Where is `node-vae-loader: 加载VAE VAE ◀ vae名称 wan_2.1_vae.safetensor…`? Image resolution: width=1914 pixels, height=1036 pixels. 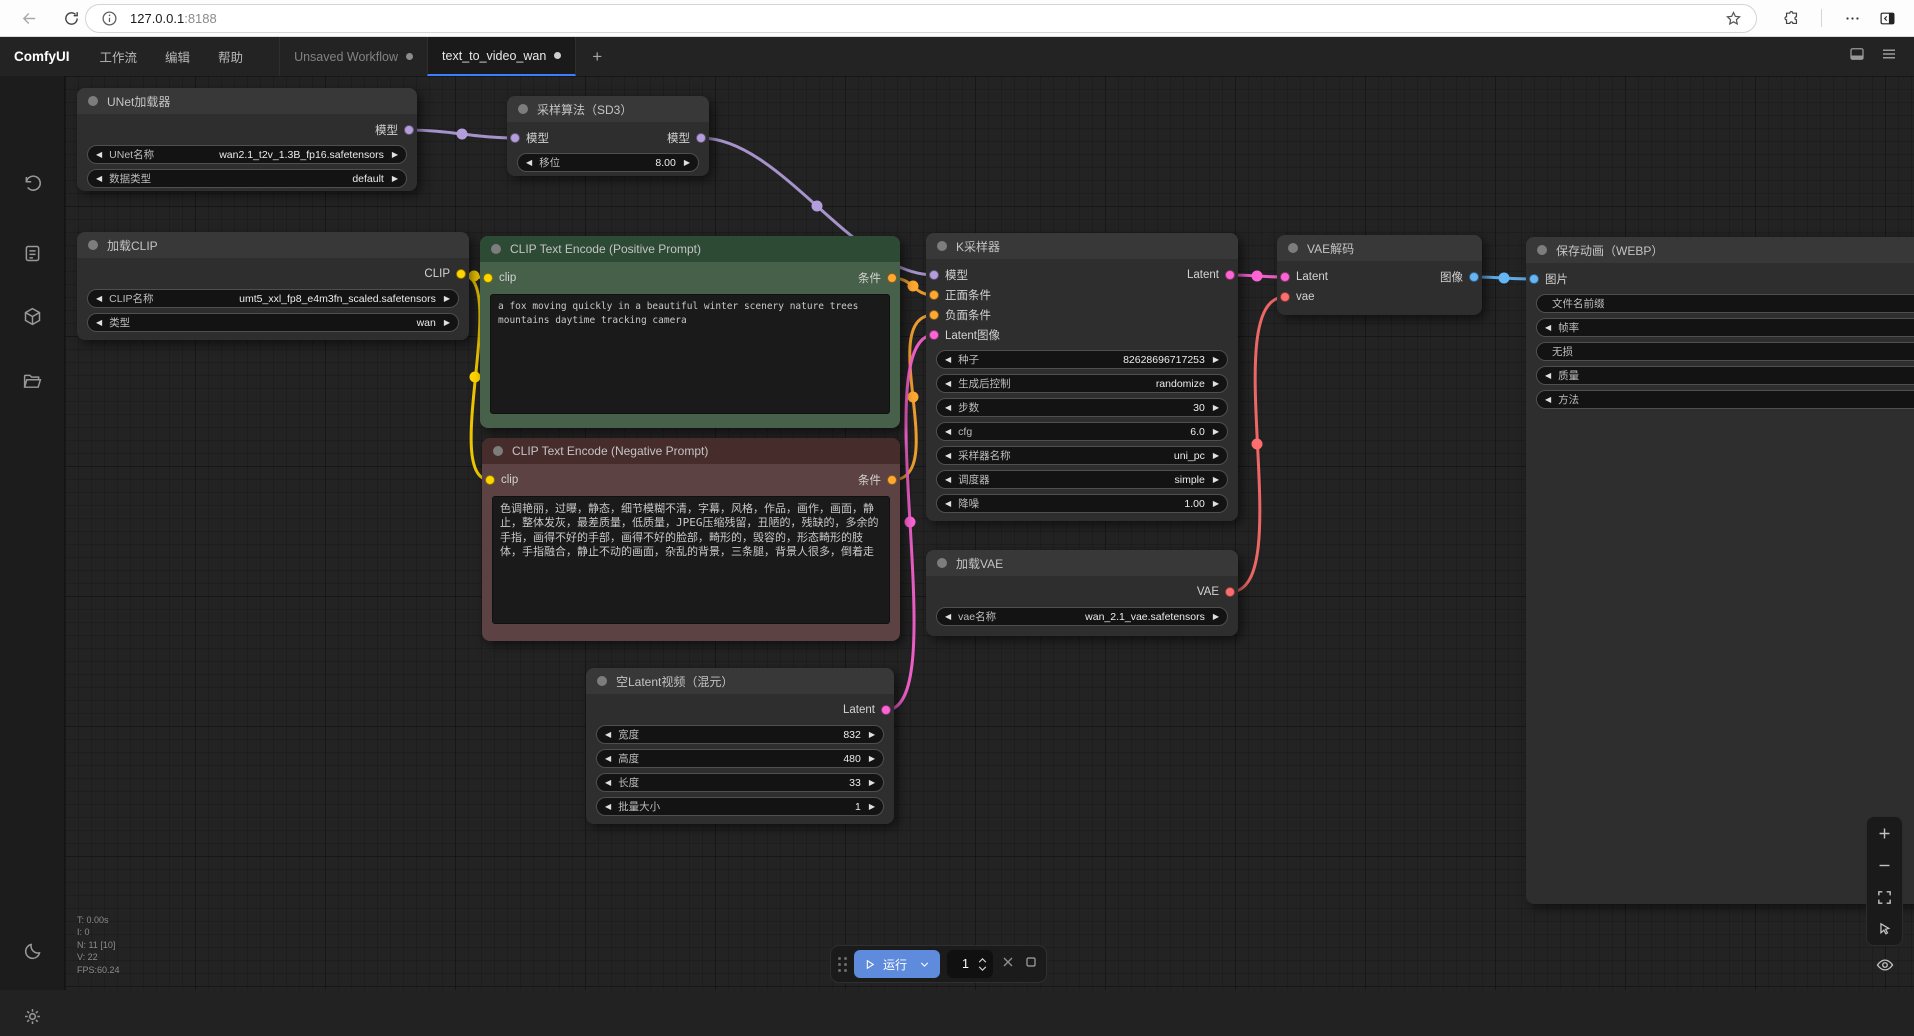
node-vae-loader: 加载VAE VAE ◀ vae名称 wan_2.1_vae.safetensor… is located at coordinates (1082, 593).